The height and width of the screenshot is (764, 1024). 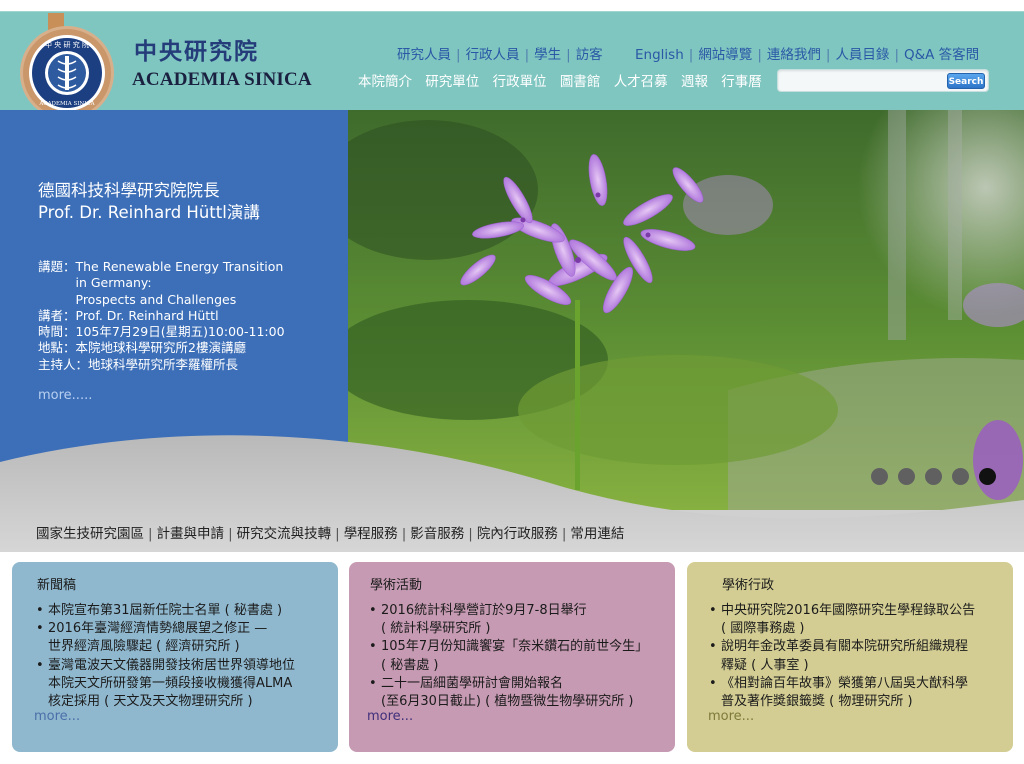 What do you see at coordinates (128, 315) in the screenshot?
I see `detail-line: 講者：Prof. Dr. Reinhard Hüttl` at bounding box center [128, 315].